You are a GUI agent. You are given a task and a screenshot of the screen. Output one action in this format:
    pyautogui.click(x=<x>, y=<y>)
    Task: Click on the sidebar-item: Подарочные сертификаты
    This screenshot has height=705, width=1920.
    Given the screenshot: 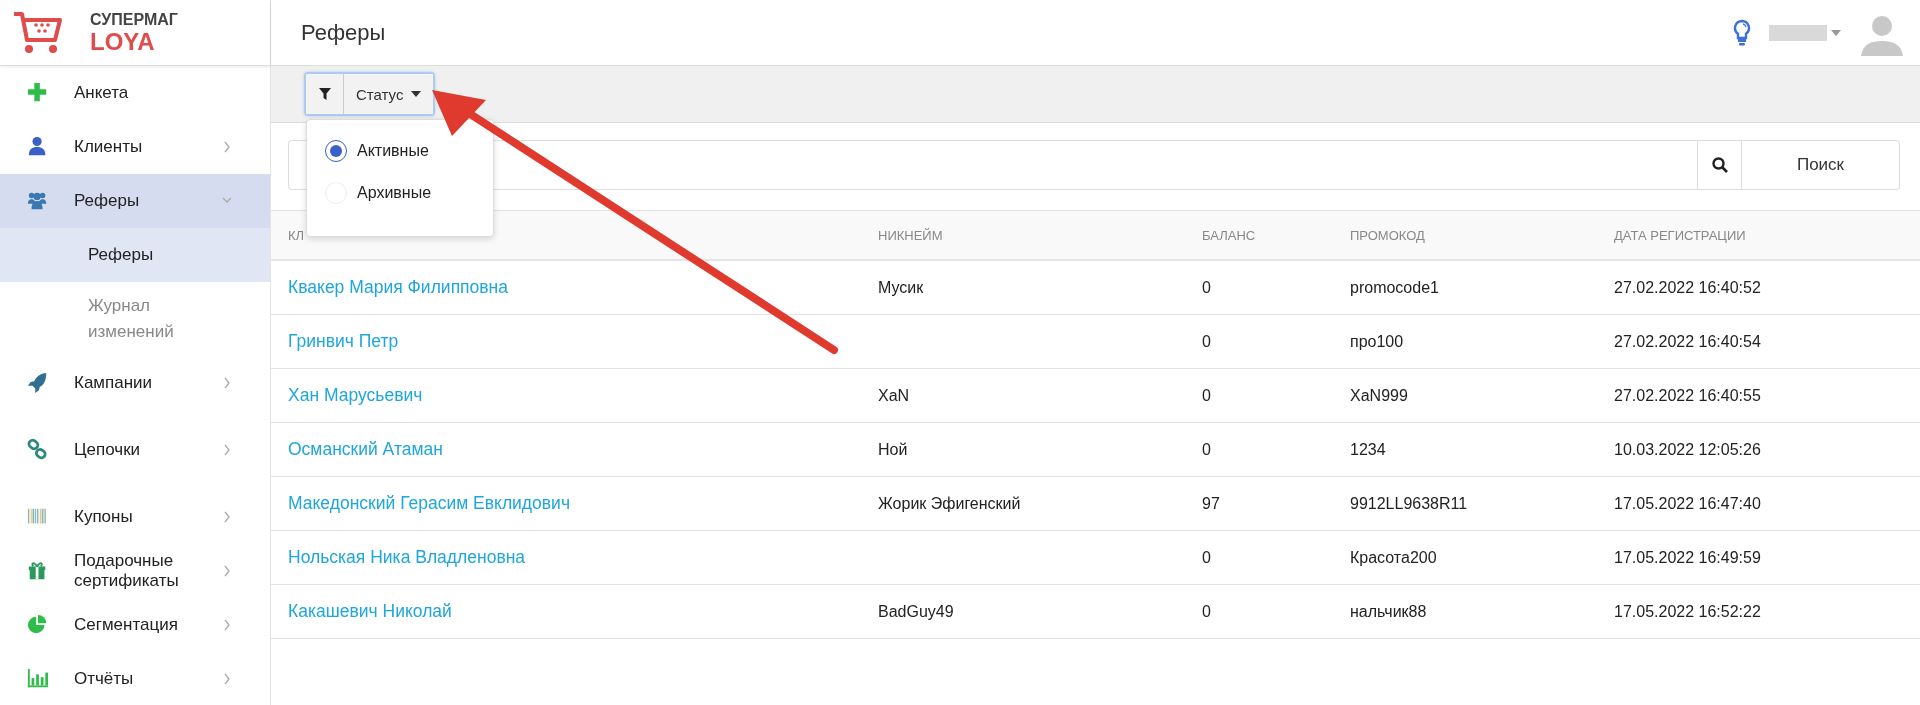 What is the action you would take?
    pyautogui.click(x=135, y=571)
    